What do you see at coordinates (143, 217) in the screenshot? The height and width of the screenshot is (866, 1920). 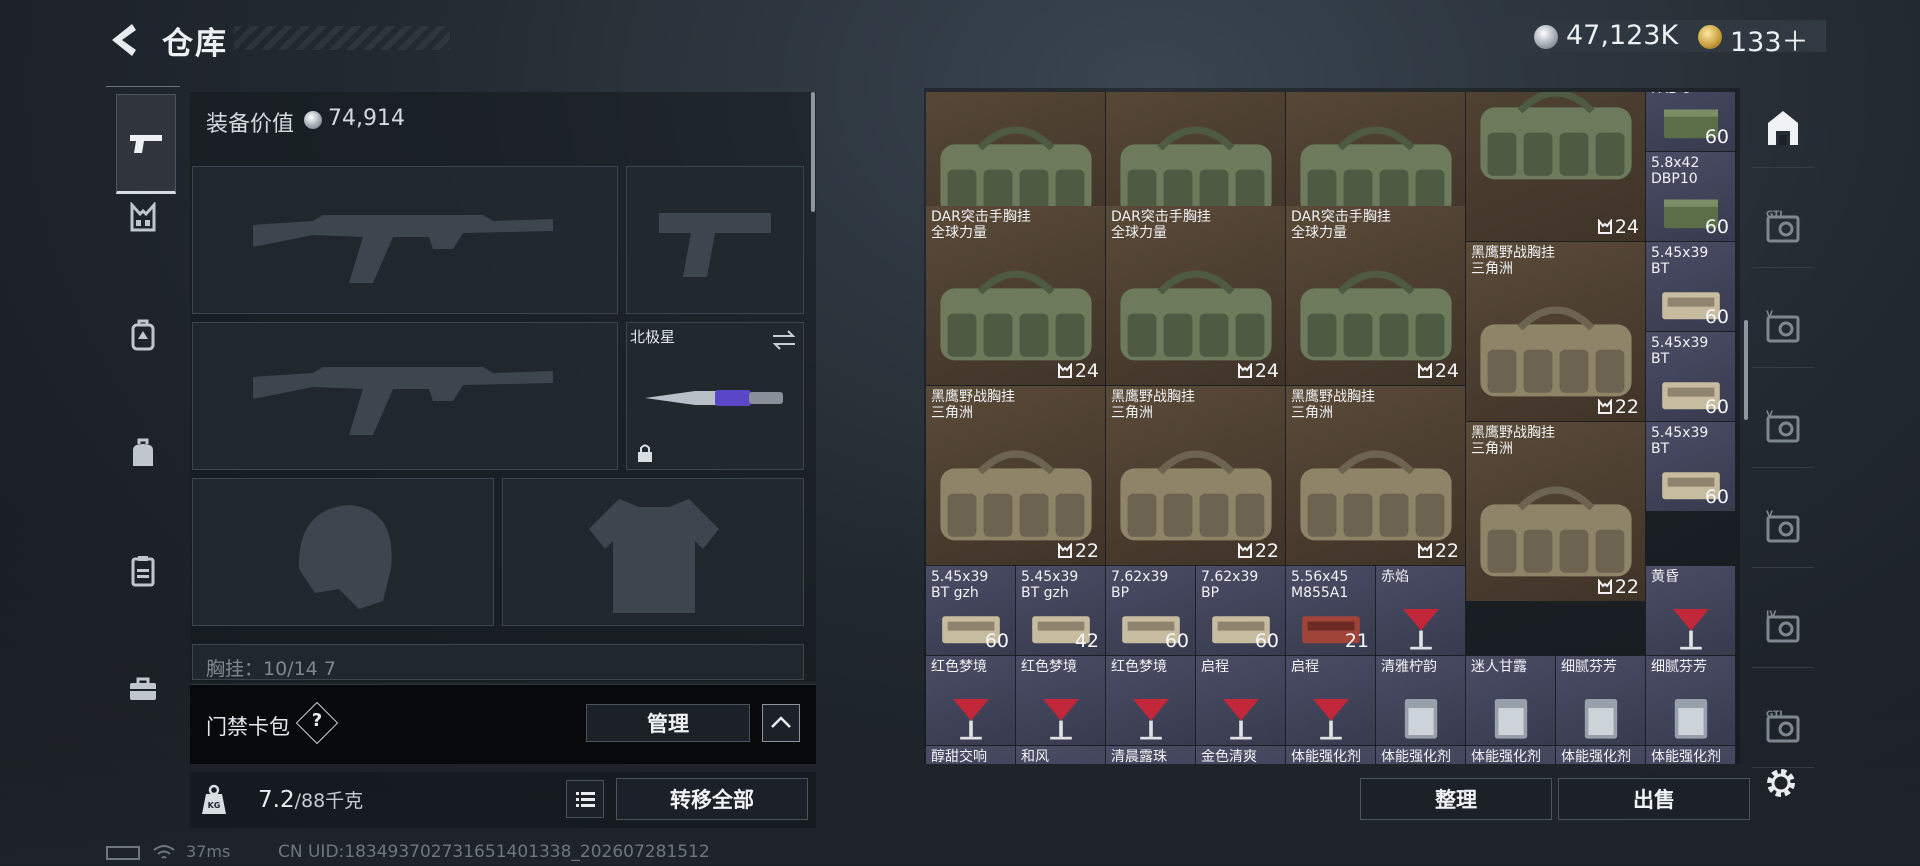 I see `category-chest-rig` at bounding box center [143, 217].